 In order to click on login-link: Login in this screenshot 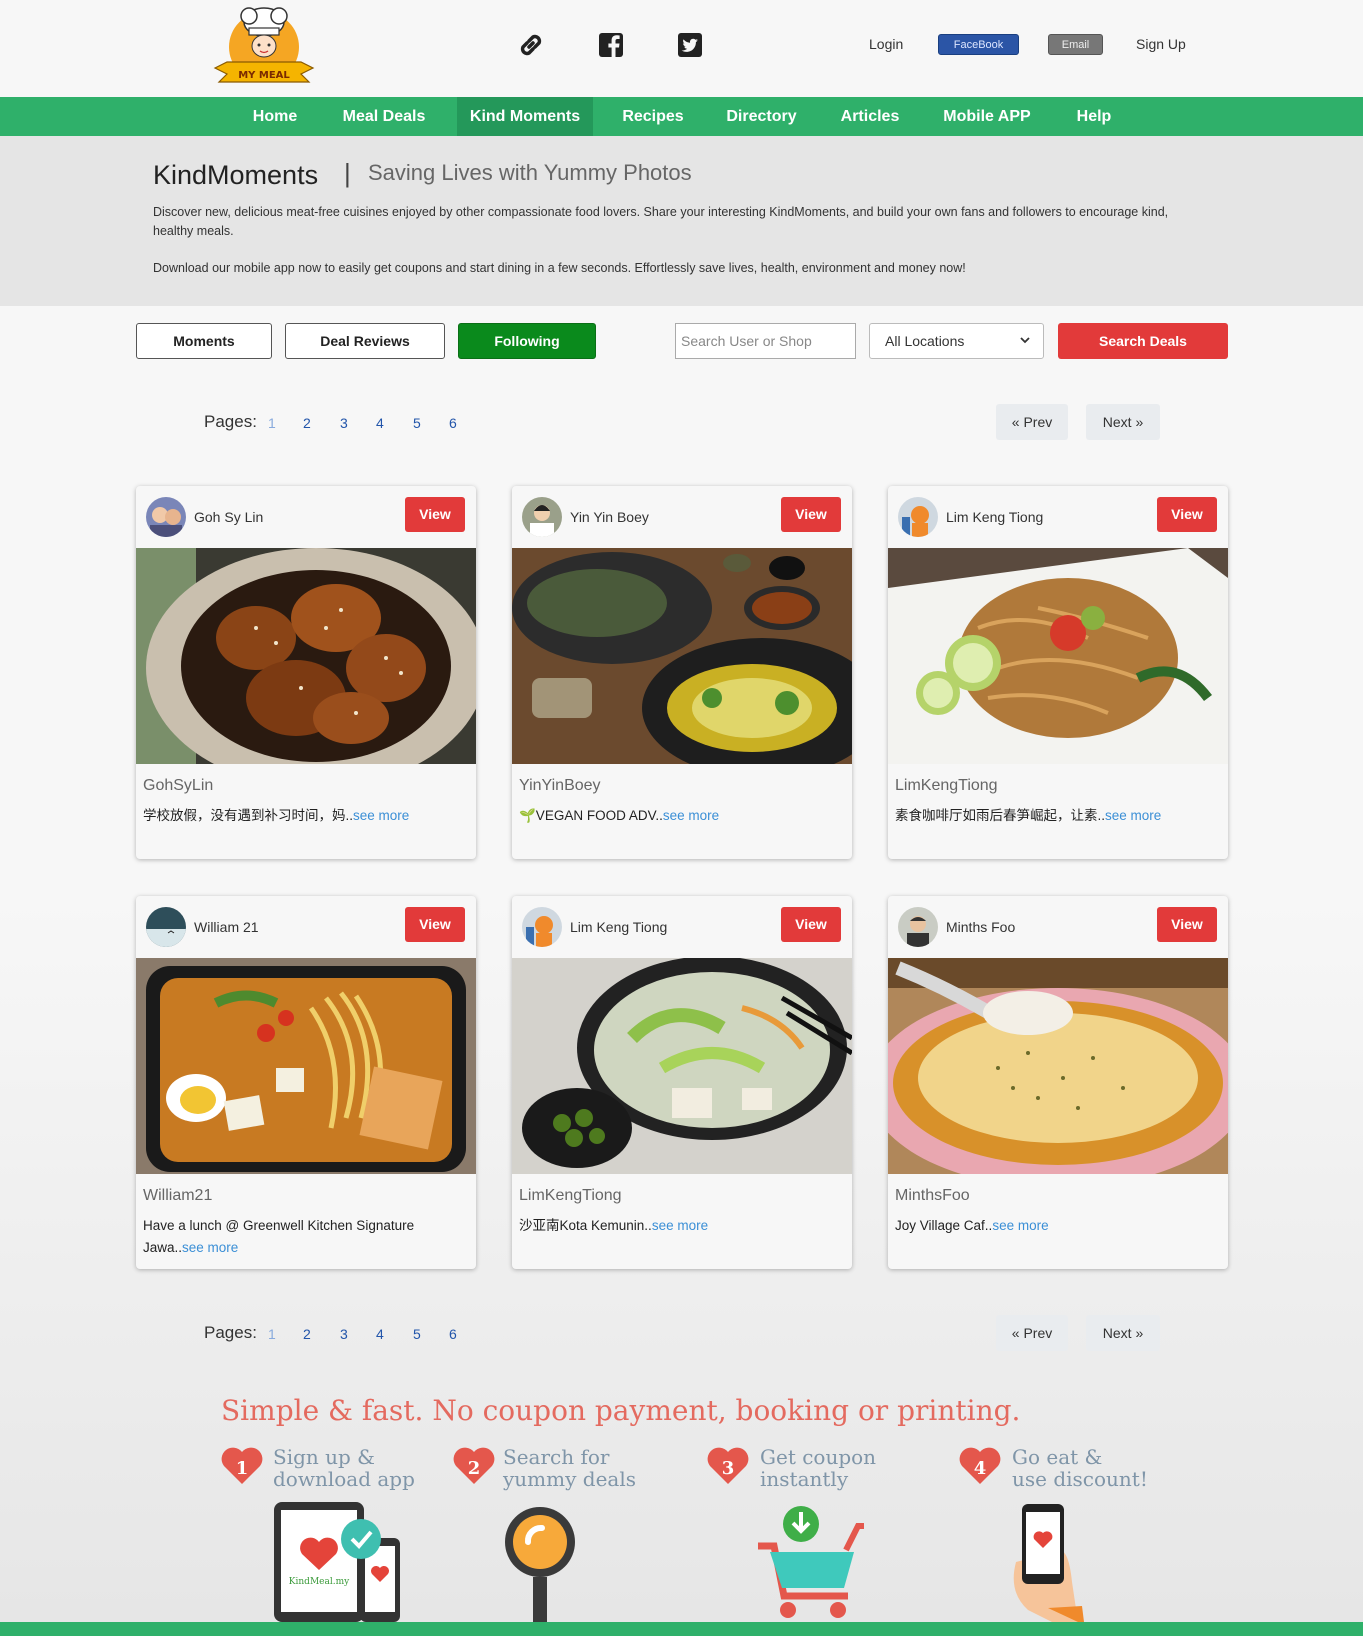, I will do `click(886, 44)`.